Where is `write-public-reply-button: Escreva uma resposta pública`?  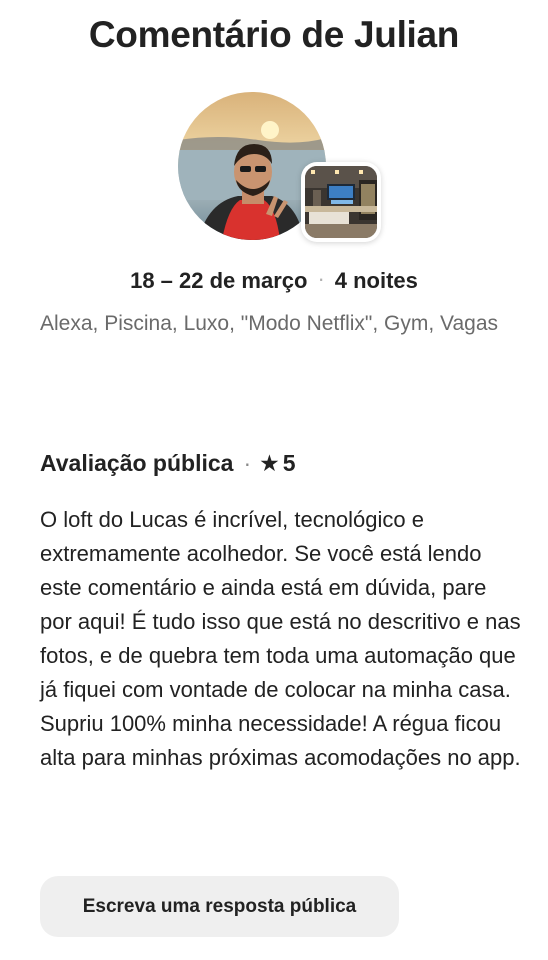
write-public-reply-button: Escreva uma resposta pública is located at coordinates (219, 906).